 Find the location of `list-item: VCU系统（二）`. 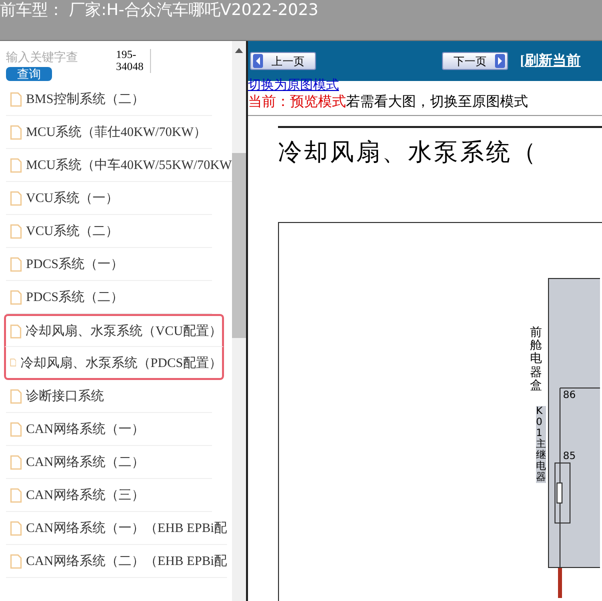

list-item: VCU系统（二） is located at coordinates (109, 231).